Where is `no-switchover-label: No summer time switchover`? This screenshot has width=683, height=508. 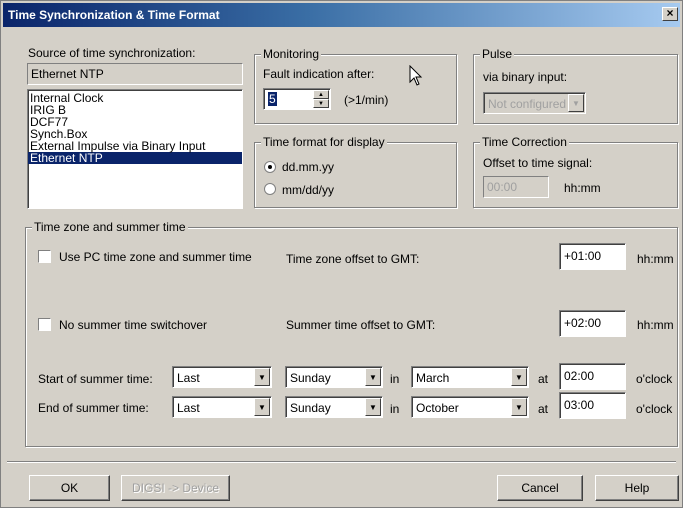
no-switchover-label: No summer time switchover is located at coordinates (133, 325).